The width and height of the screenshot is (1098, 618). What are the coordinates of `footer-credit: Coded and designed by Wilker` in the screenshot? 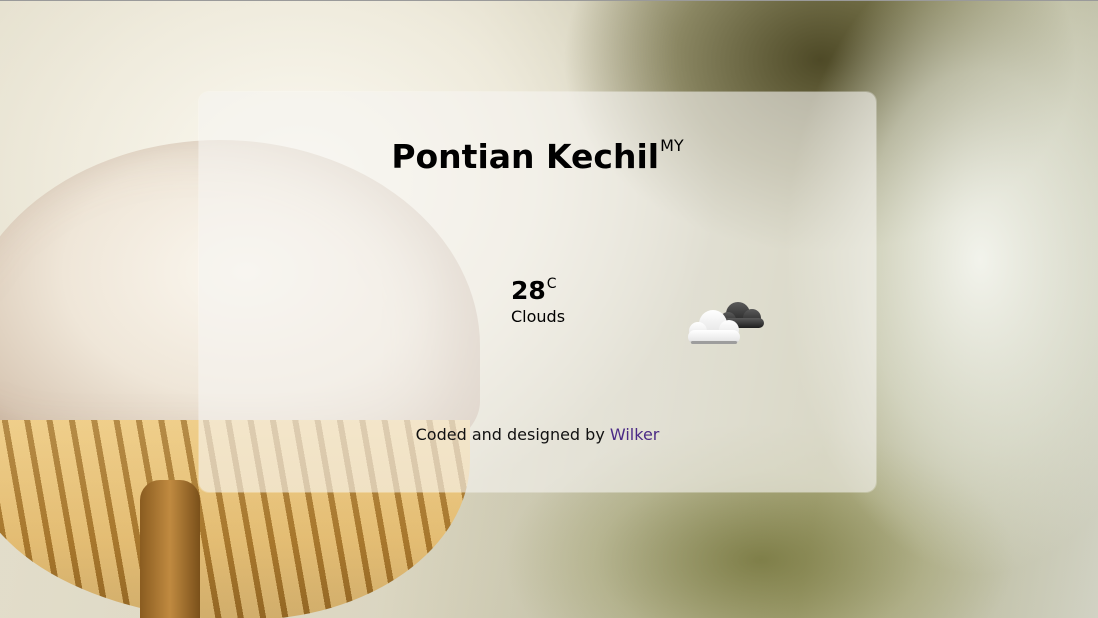 It's located at (537, 434).